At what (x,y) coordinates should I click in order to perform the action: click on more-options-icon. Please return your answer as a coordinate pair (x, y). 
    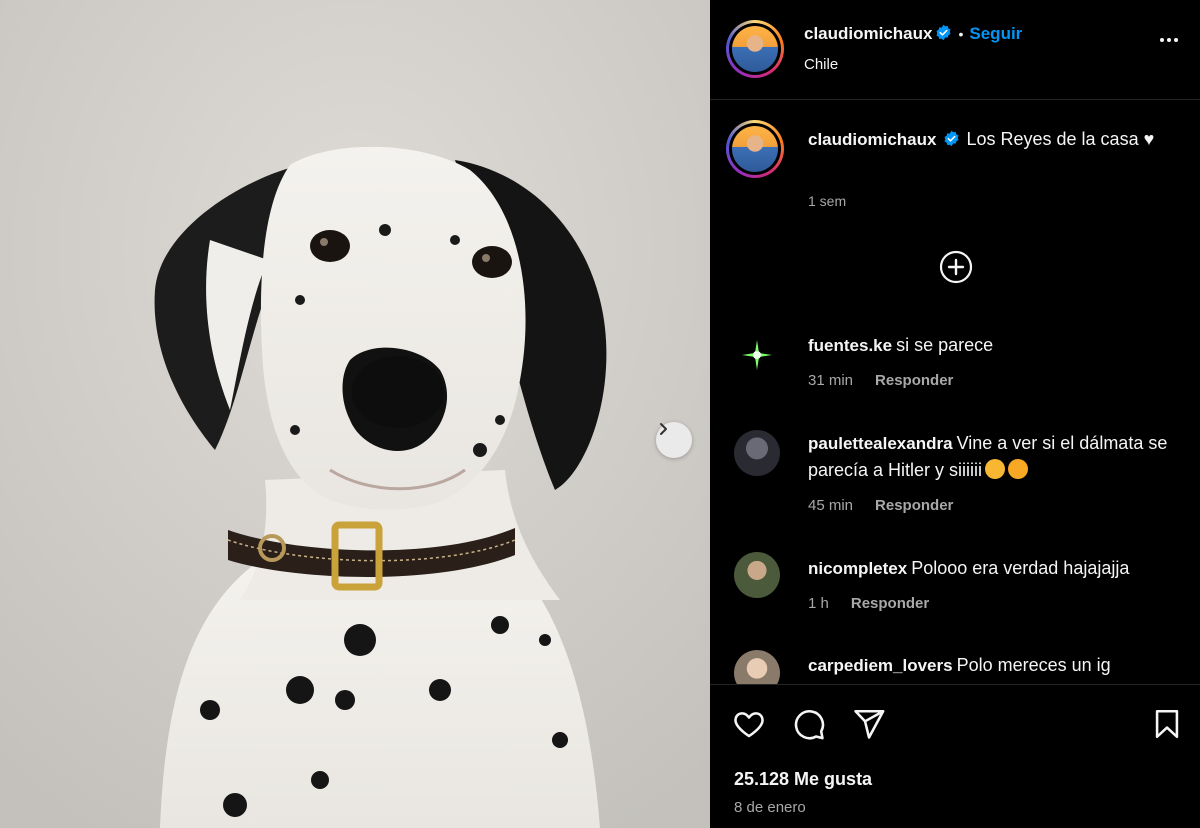
    Looking at the image, I should click on (1169, 40).